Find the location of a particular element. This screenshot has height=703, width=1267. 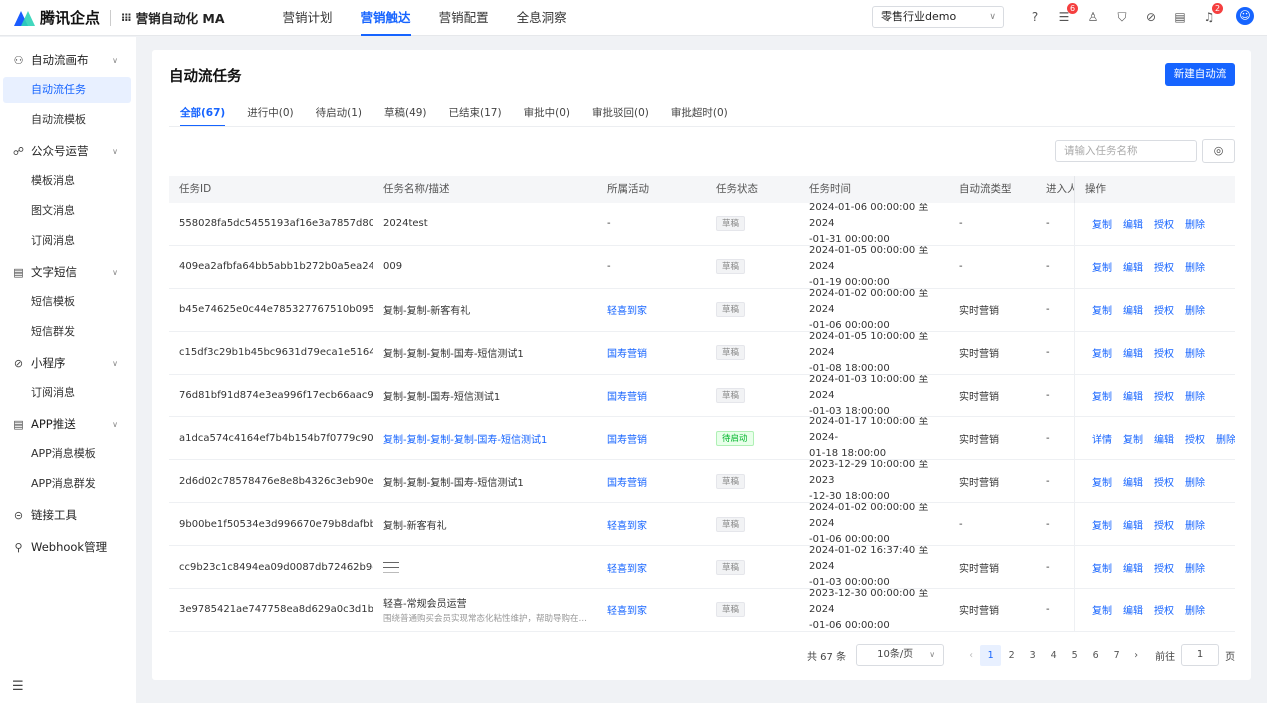

sidebar-group: ☍ 公众号运营 ∨ is located at coordinates (68, 151).